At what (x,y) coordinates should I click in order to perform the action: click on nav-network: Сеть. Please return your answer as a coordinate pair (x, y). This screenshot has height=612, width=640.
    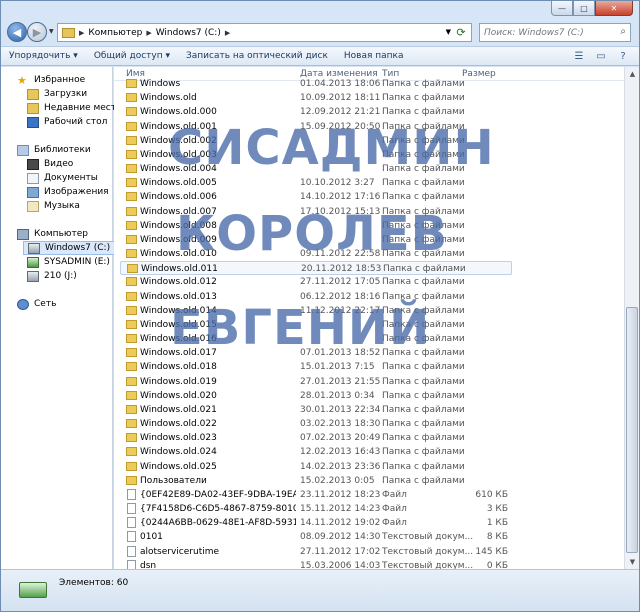
    Looking at the image, I should click on (36, 304).